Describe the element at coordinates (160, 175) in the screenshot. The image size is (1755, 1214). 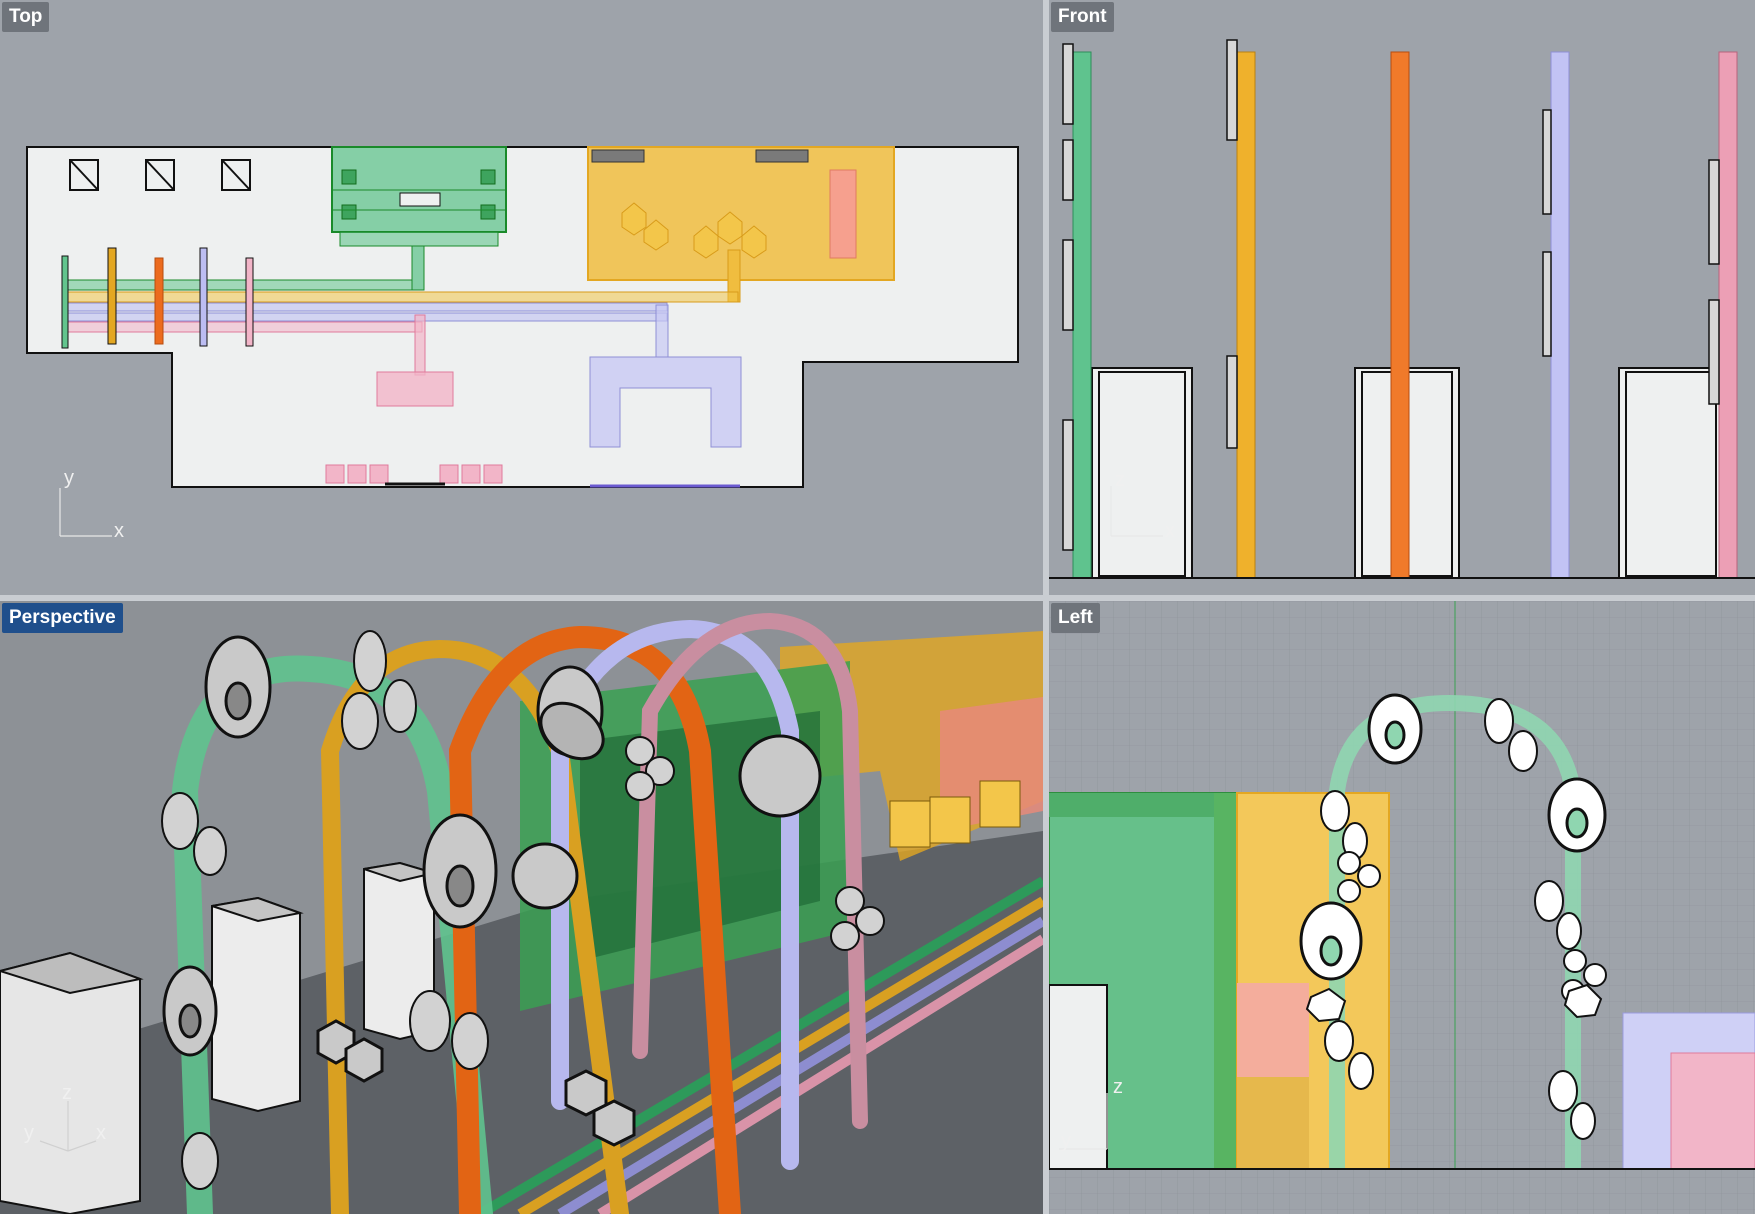
I see `plinth-boxes` at that location.